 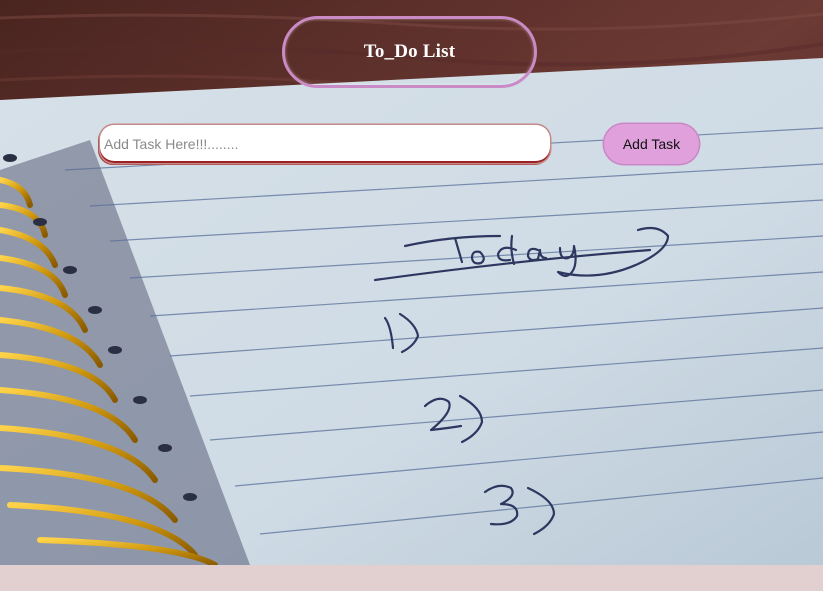 I want to click on page-footer-strip, so click(x=411, y=578).